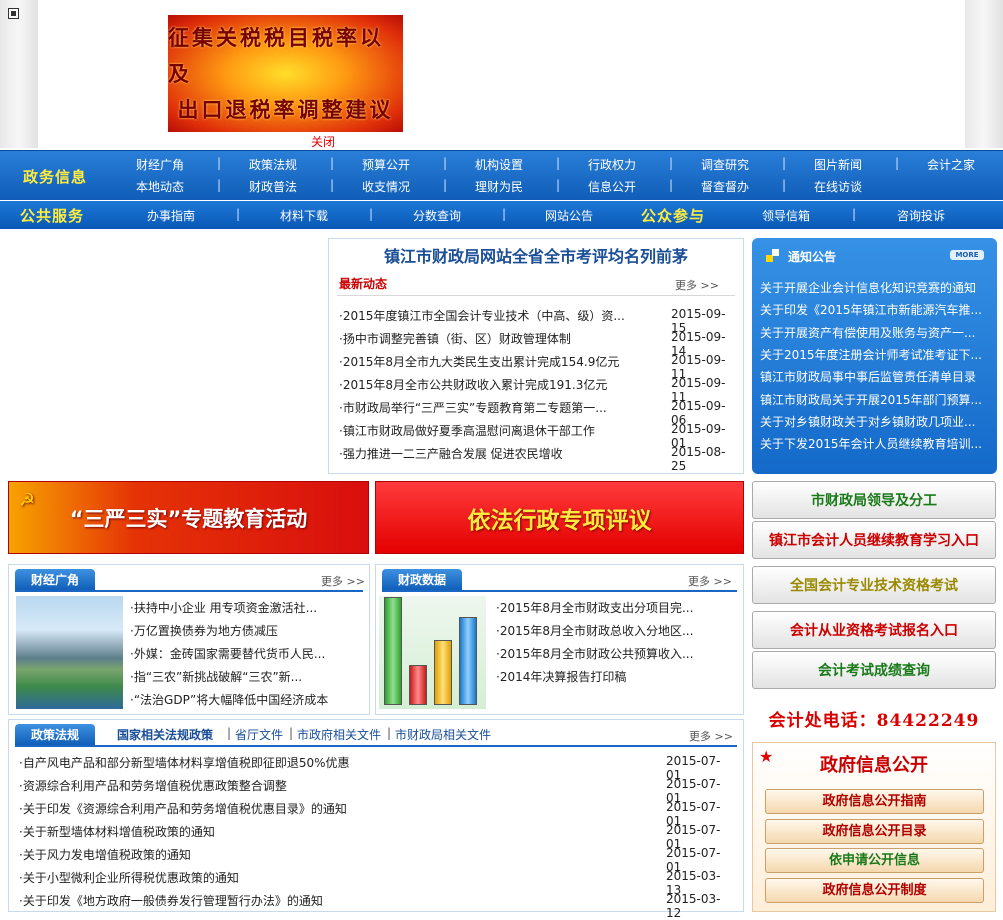  I want to click on nav-item: 督查督办, so click(725, 186).